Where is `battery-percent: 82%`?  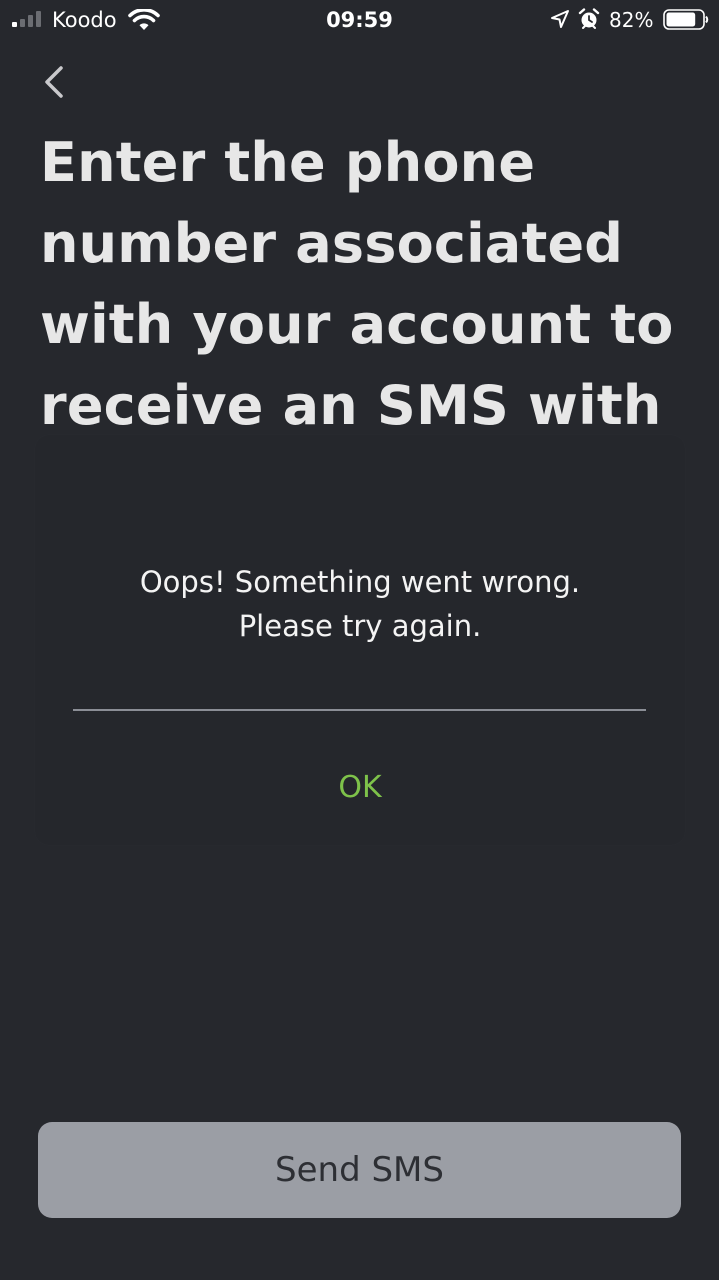
battery-percent: 82% is located at coordinates (631, 20).